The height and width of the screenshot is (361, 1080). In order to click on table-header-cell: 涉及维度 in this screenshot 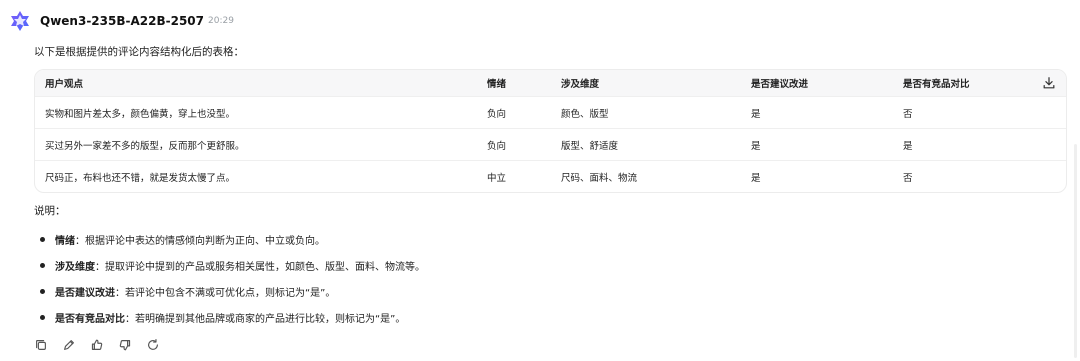, I will do `click(580, 84)`.